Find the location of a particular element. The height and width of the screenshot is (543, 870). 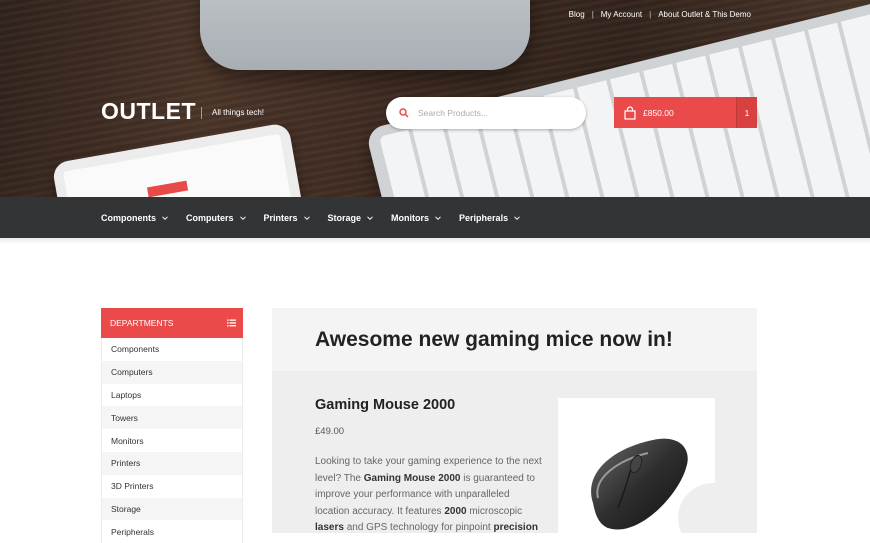

nav-label: Storage is located at coordinates (344, 217).